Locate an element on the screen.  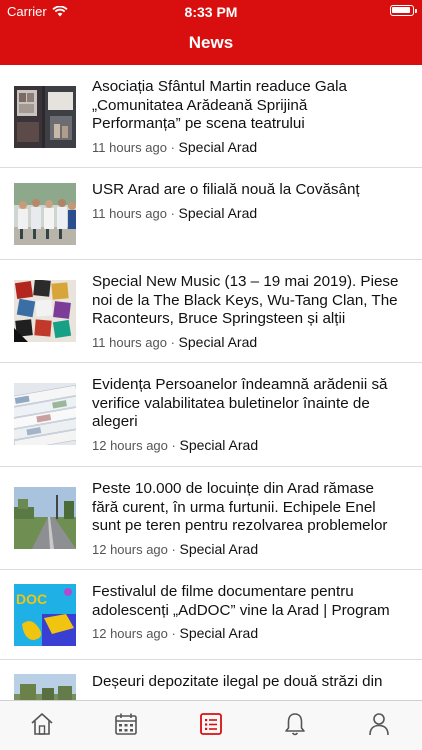
news-title-line: Raconteurs, Bruce Springsteen și alții is located at coordinates (219, 318).